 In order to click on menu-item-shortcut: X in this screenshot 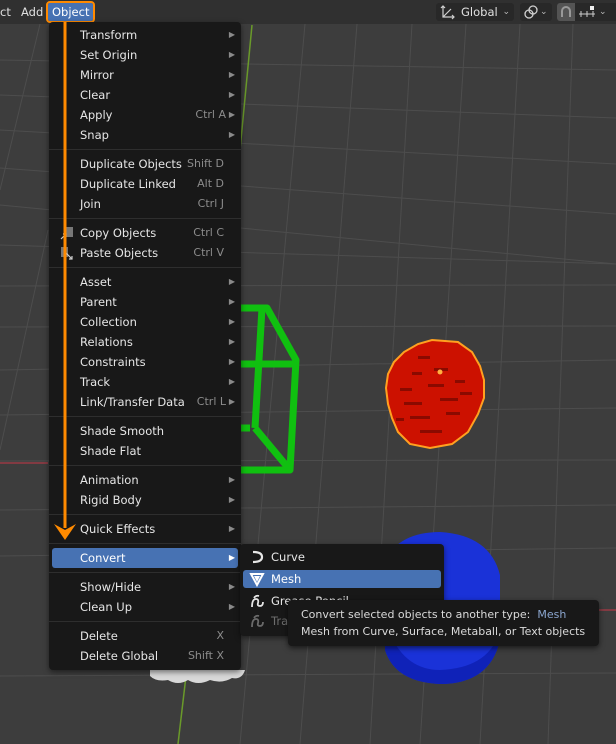, I will do `click(220, 635)`.